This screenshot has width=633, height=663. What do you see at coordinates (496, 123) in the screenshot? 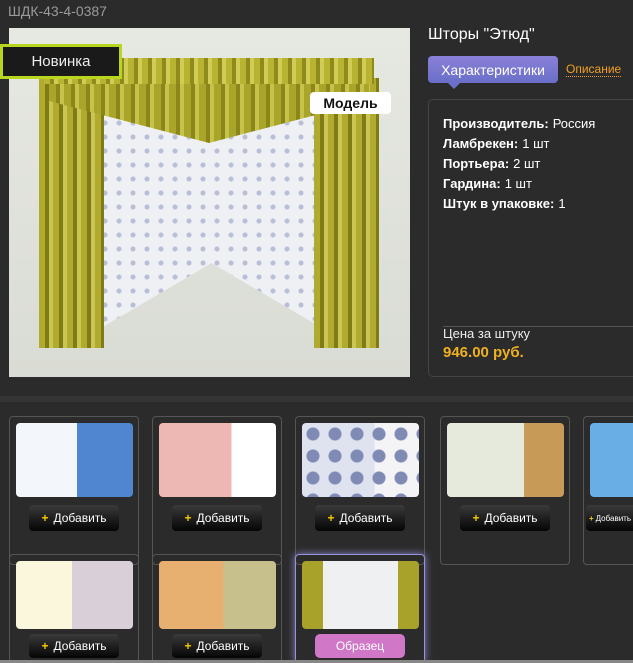
I see `prop-key: Производитель:` at bounding box center [496, 123].